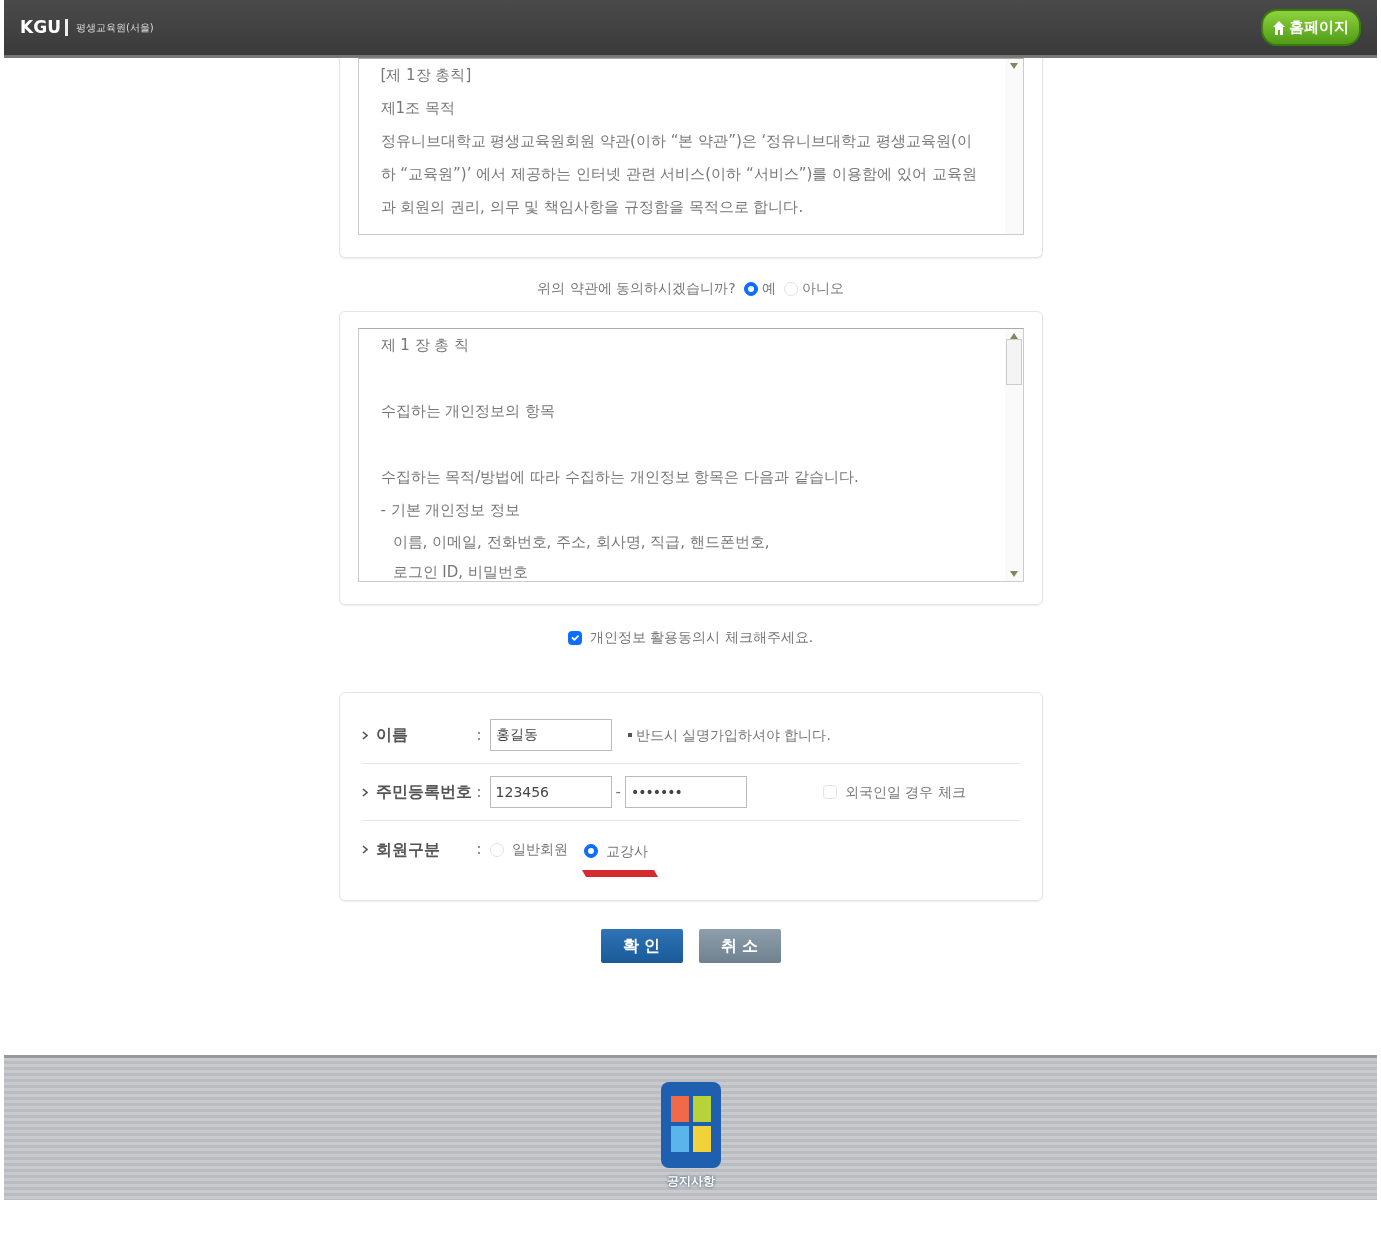 The image size is (1381, 1235). I want to click on bullet-icon, so click(629, 735).